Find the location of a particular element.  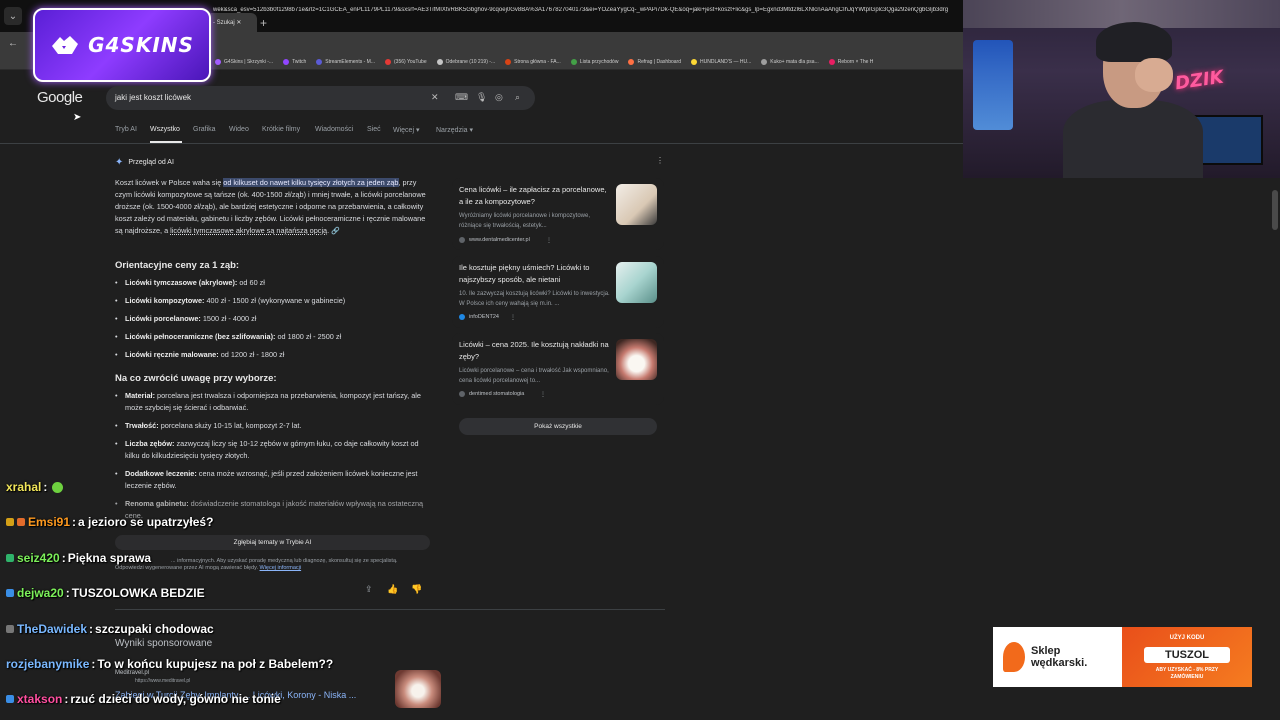

chat-text: rzuć dzieci do wody, gówno nie tonie is located at coordinates (175, 699).